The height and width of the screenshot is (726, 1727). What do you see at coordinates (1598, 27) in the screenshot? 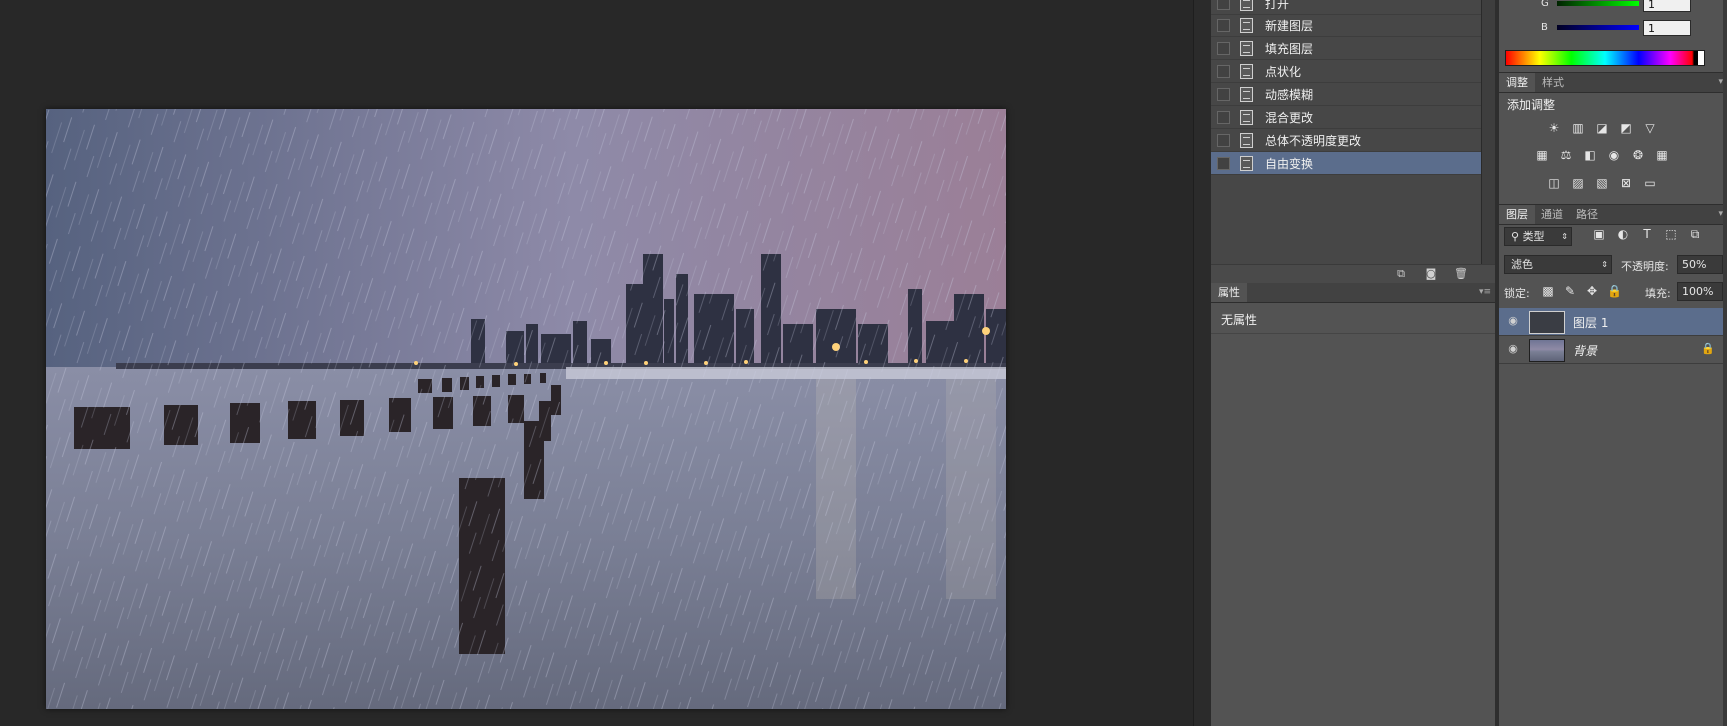
I see `color-b-slider` at bounding box center [1598, 27].